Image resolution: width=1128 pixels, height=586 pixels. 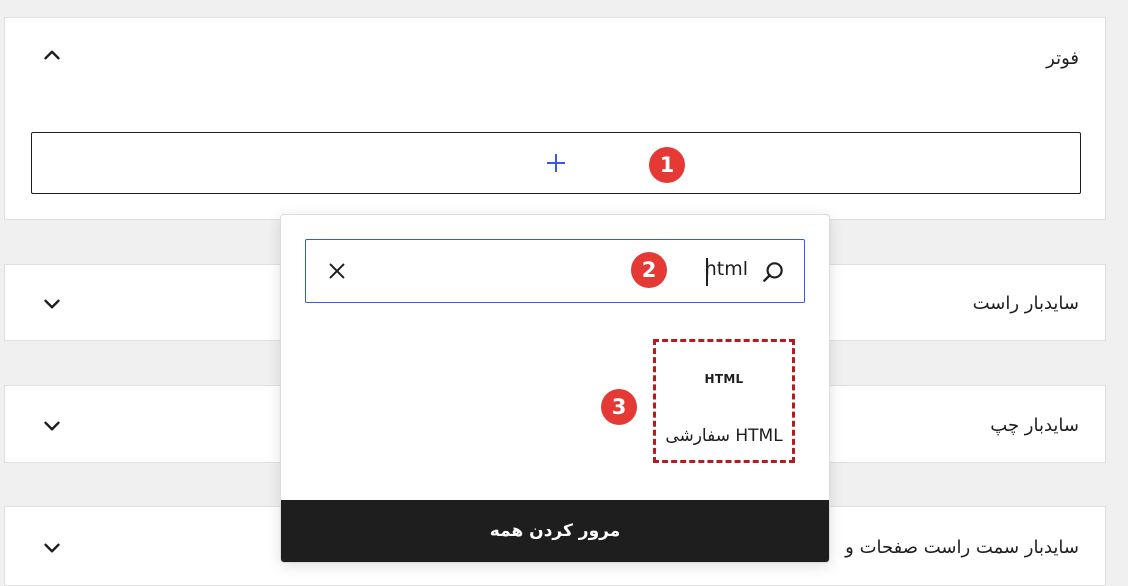 What do you see at coordinates (724, 401) in the screenshot?
I see `block-result-custom-html: HTML HTML سفارشی` at bounding box center [724, 401].